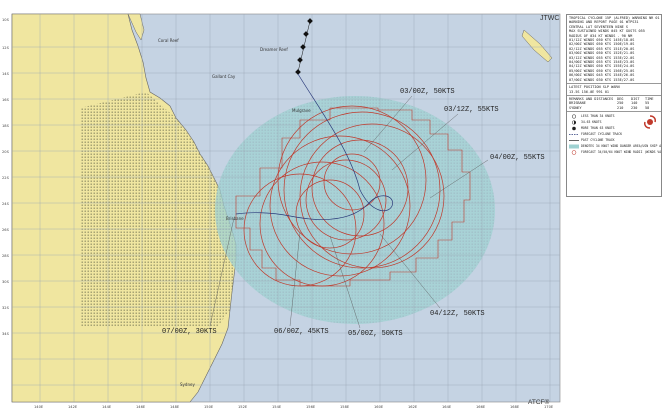 The image size is (667, 414). I want to click on cyclone-symbol-icon, so click(650, 122).